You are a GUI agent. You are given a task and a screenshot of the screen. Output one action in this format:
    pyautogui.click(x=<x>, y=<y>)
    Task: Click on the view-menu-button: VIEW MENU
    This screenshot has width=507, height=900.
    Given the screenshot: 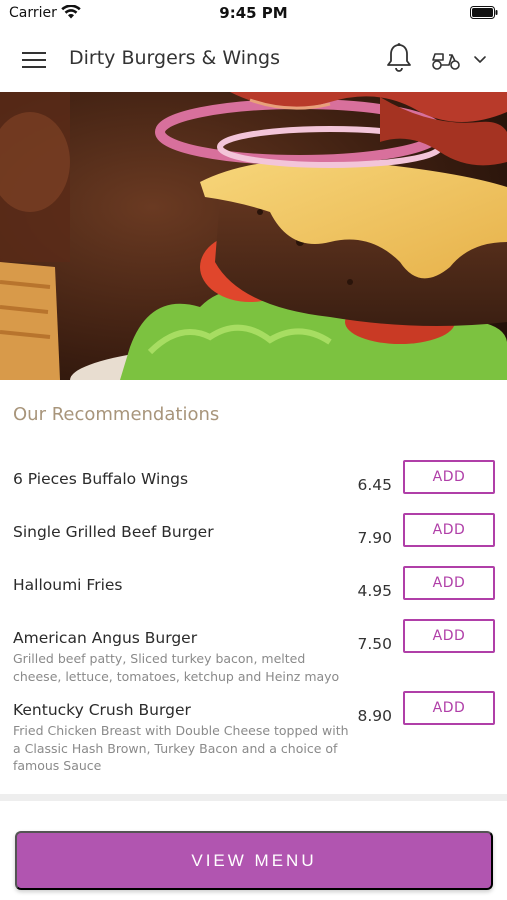 What is the action you would take?
    pyautogui.click(x=254, y=860)
    